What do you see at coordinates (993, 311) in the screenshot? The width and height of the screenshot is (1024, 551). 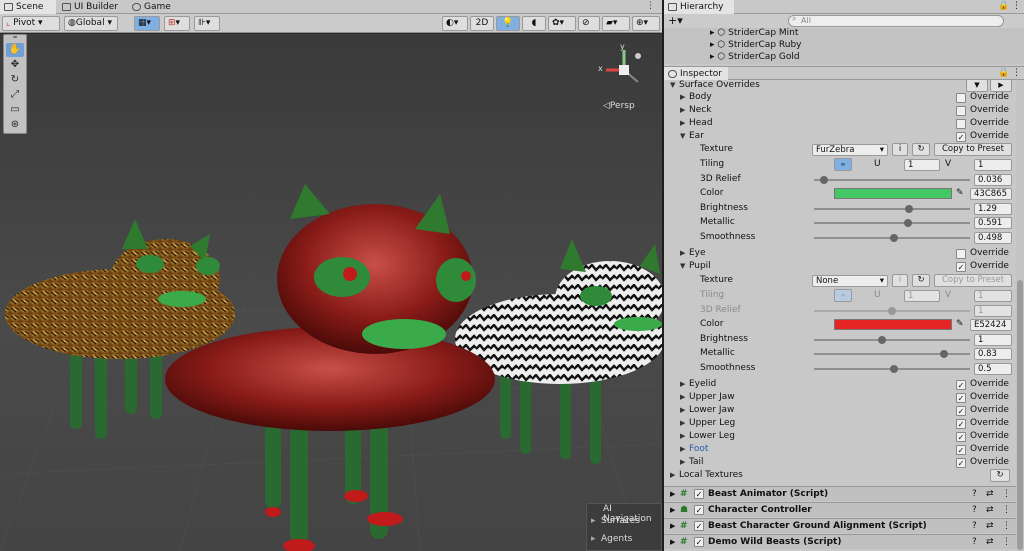 I see `pupil-relief-field: 1` at bounding box center [993, 311].